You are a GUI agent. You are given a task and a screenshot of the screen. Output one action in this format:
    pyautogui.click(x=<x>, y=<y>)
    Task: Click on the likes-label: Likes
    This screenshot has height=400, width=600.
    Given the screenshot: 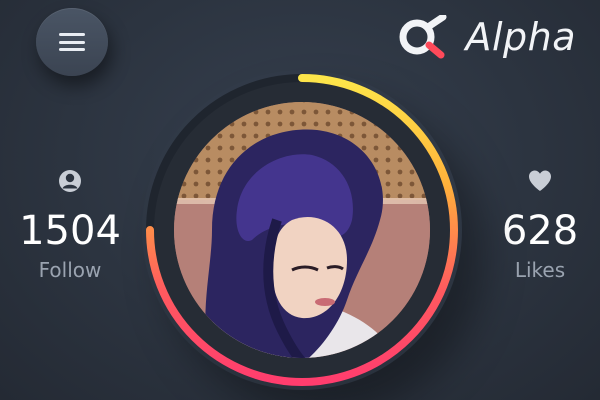 What is the action you would take?
    pyautogui.click(x=540, y=270)
    